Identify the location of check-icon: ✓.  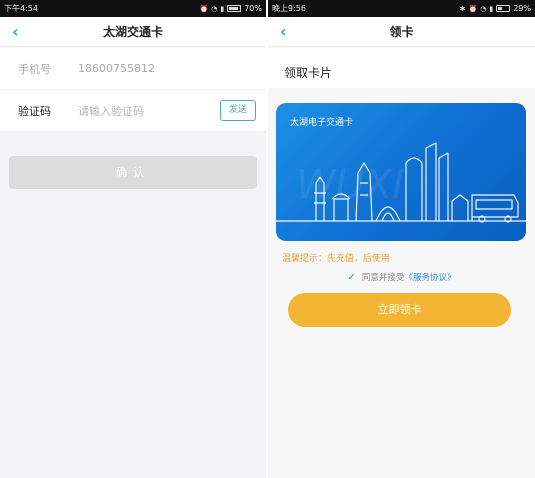
(352, 277).